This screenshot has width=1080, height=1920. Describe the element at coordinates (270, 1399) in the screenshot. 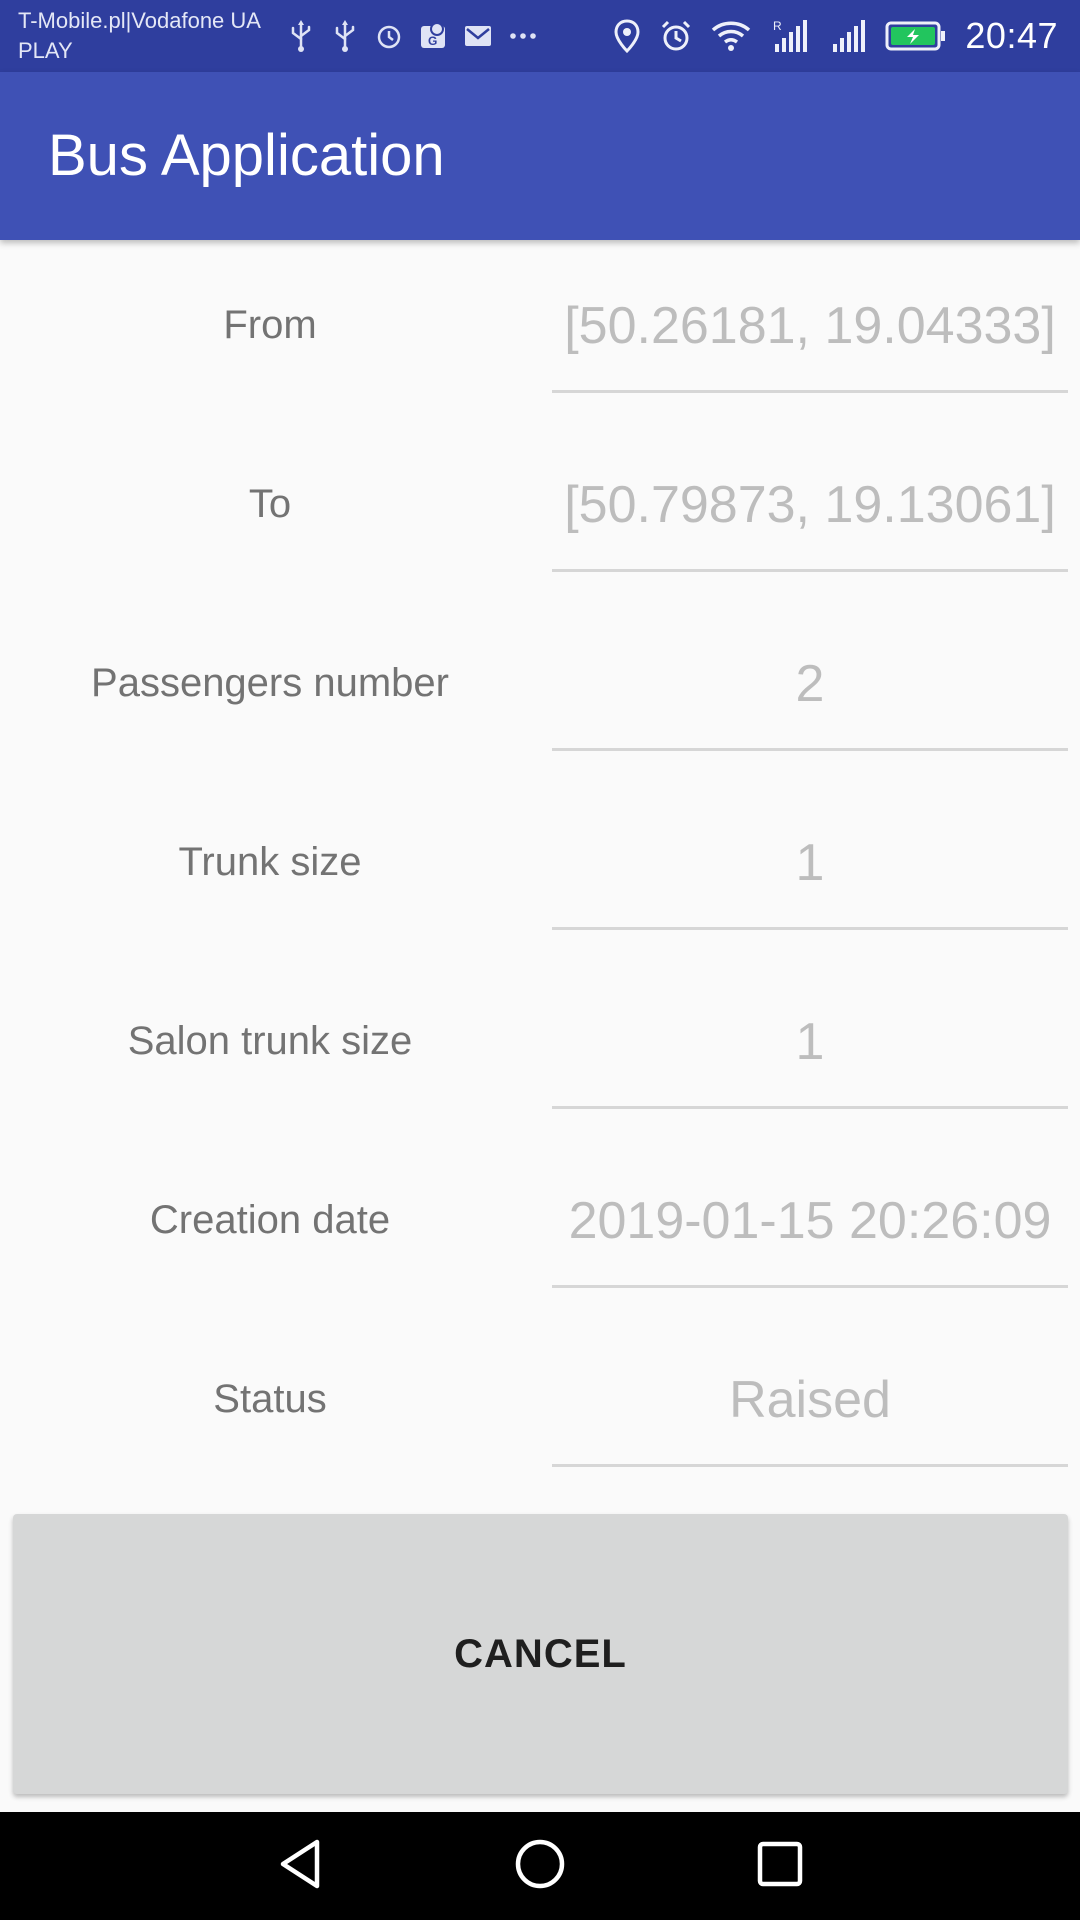

I see `status-label: Status` at that location.